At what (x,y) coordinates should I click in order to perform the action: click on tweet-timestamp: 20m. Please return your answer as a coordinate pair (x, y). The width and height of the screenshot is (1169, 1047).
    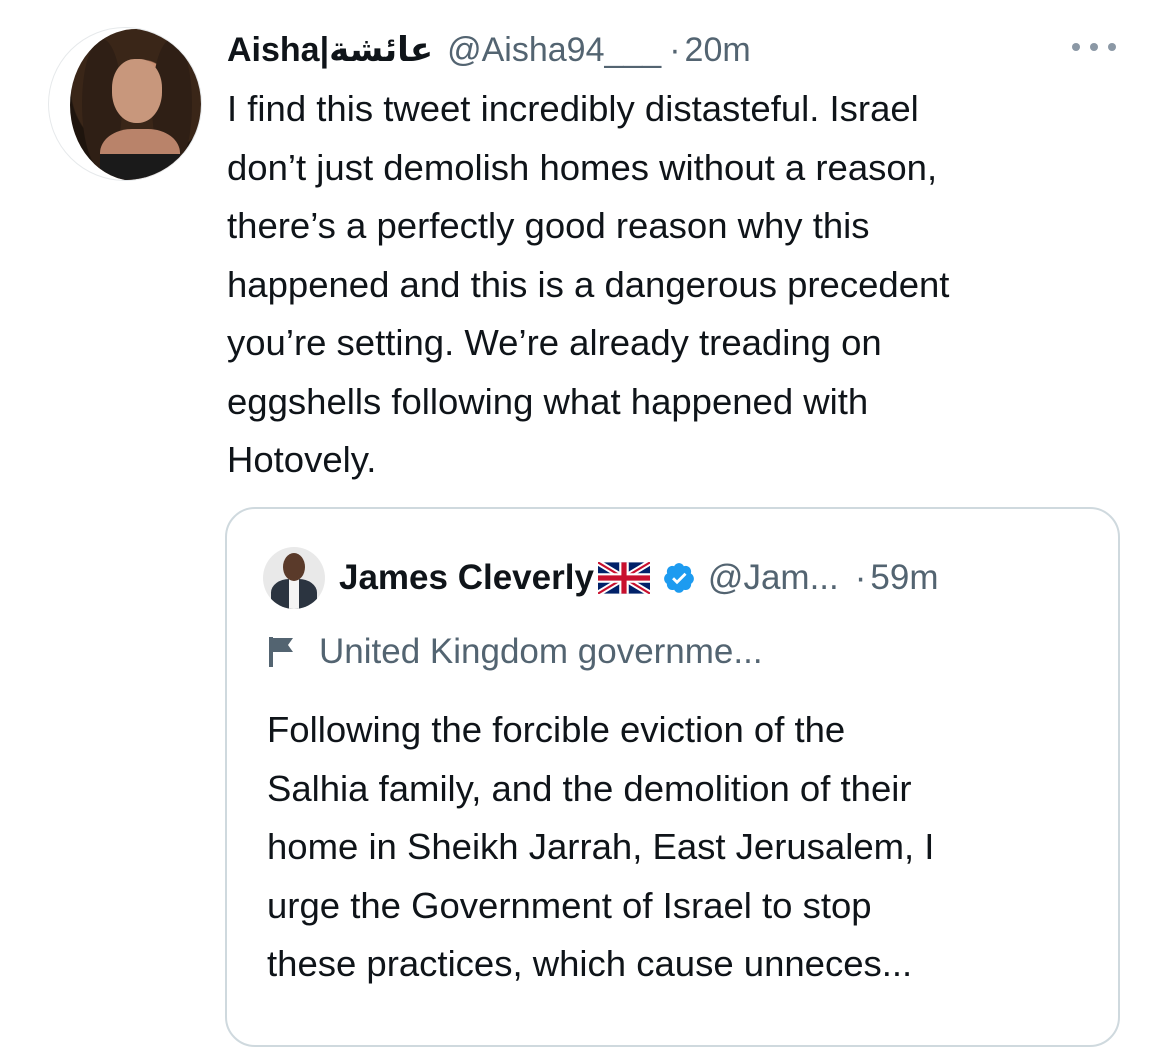
    Looking at the image, I should click on (718, 50).